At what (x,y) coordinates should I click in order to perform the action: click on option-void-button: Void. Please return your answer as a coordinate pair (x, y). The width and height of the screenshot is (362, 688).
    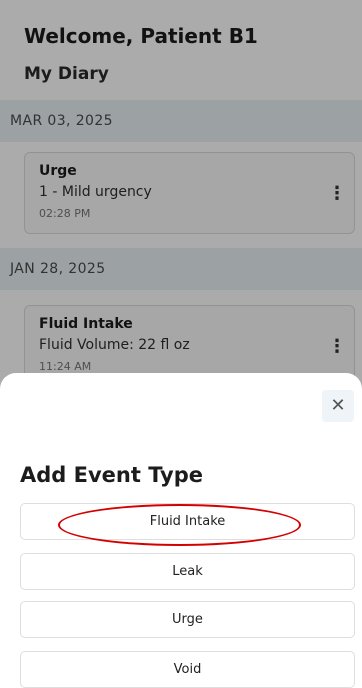
    Looking at the image, I should click on (187, 669).